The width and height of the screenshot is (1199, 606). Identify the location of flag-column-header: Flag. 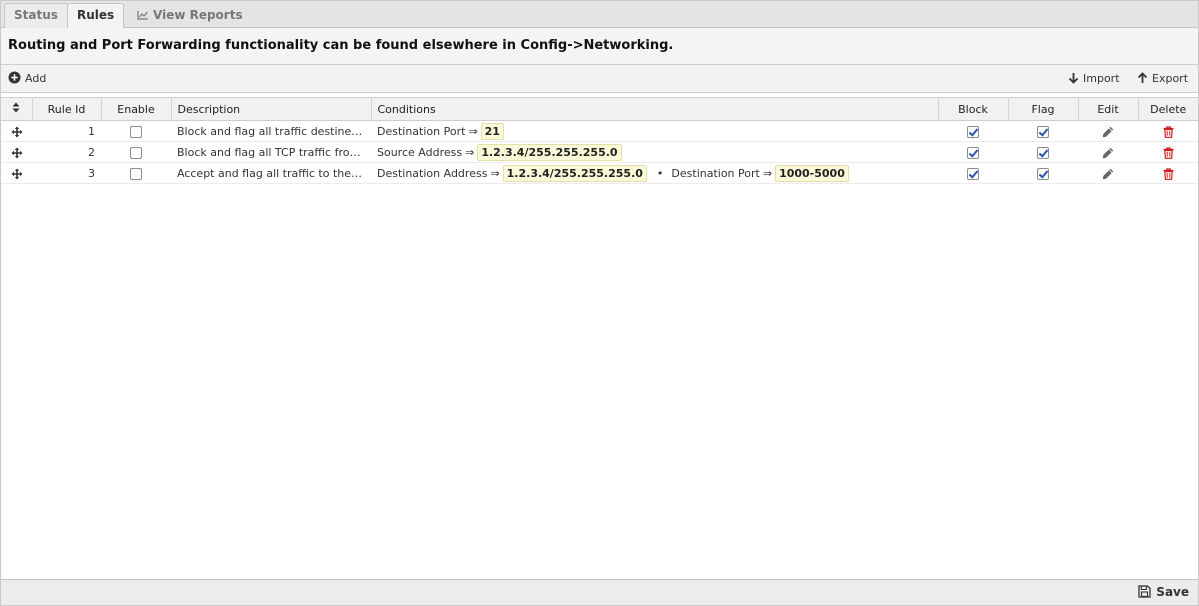
(1043, 109).